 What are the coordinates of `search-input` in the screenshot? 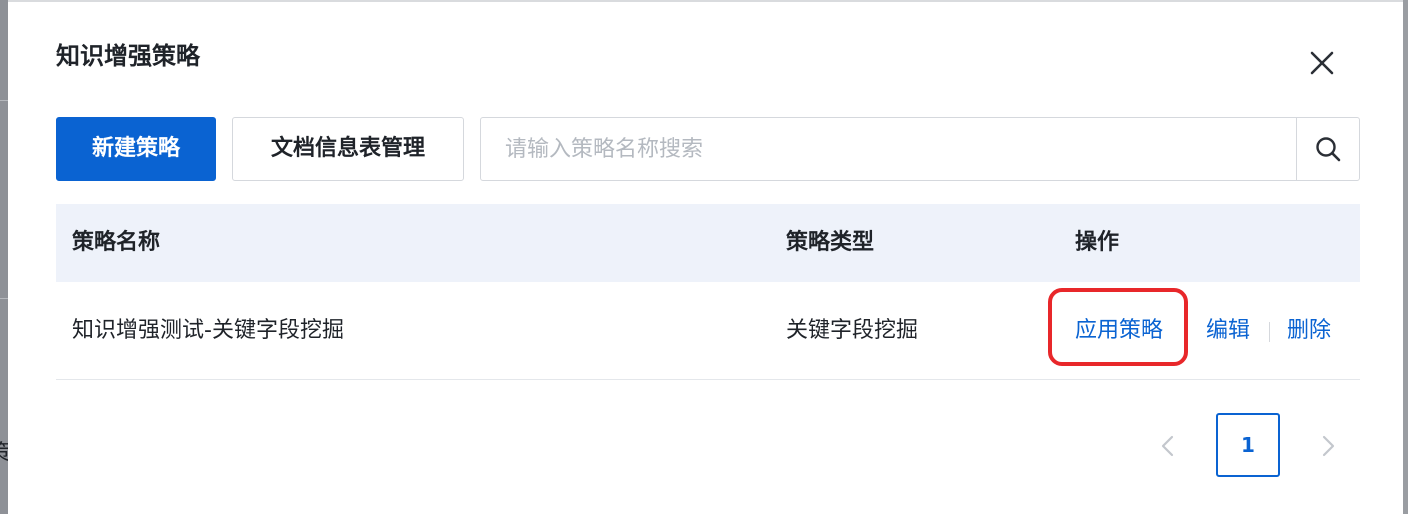 It's located at (888, 149).